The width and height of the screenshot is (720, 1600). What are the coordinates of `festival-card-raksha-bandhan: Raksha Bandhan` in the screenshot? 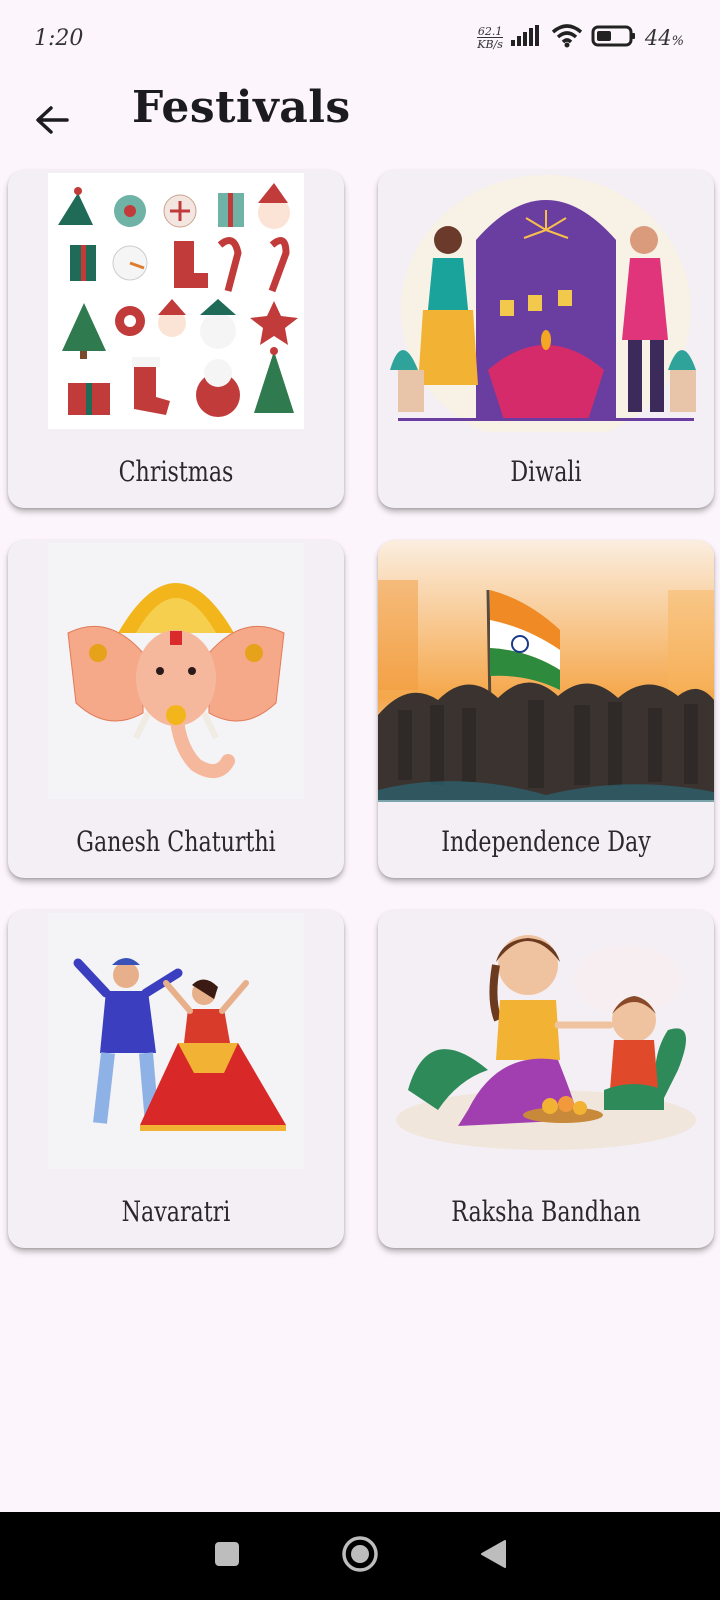 It's located at (546, 1079).